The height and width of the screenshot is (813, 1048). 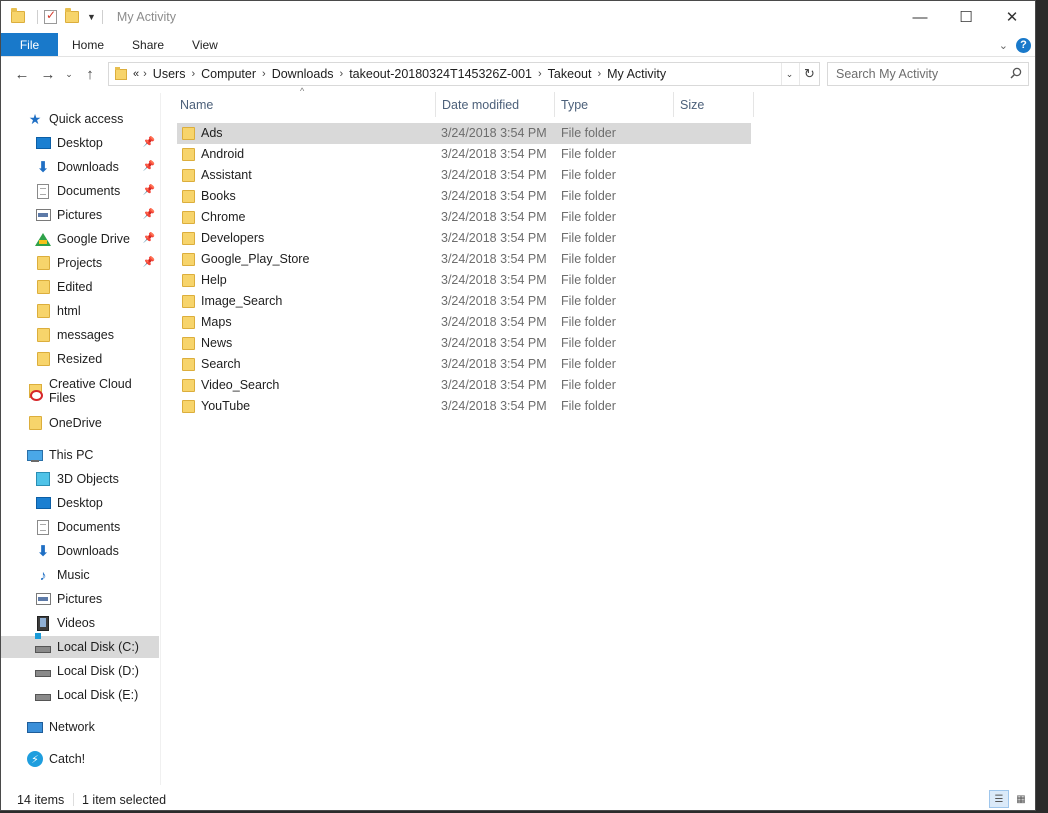 I want to click on nav-qa-projects: Projects 📌, so click(x=80, y=263).